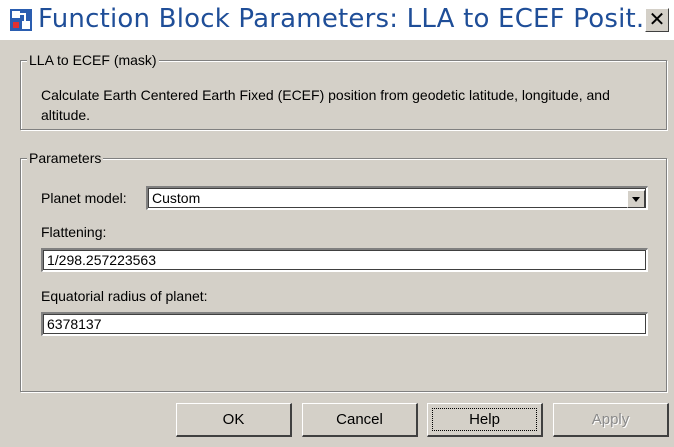 The image size is (674, 447). I want to click on cancel-button: Cancel, so click(360, 420).